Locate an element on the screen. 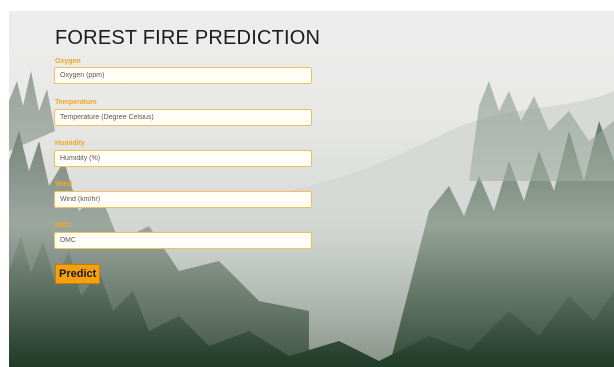  dmc-label: DMC is located at coordinates (63, 225).